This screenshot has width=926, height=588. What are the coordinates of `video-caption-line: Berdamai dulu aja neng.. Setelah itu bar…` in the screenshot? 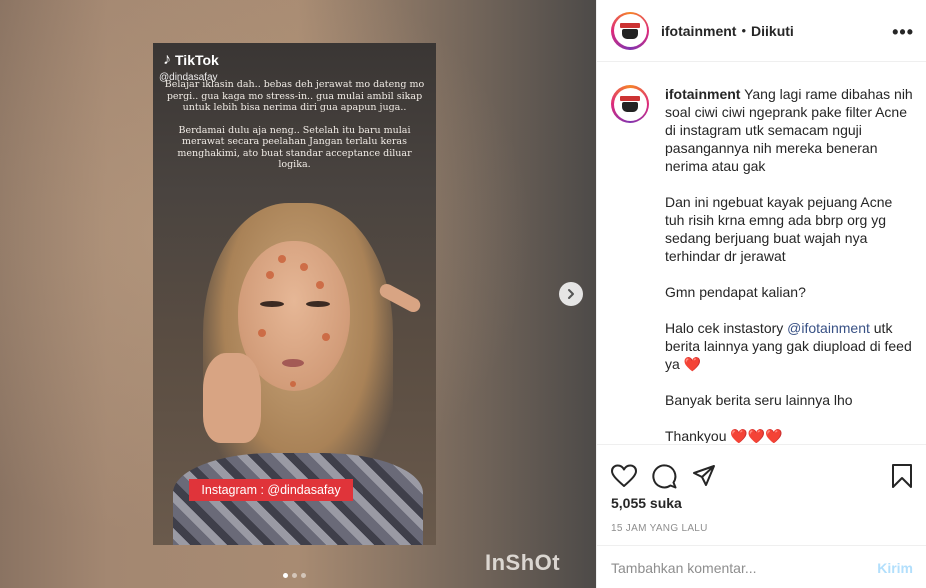 It's located at (294, 147).